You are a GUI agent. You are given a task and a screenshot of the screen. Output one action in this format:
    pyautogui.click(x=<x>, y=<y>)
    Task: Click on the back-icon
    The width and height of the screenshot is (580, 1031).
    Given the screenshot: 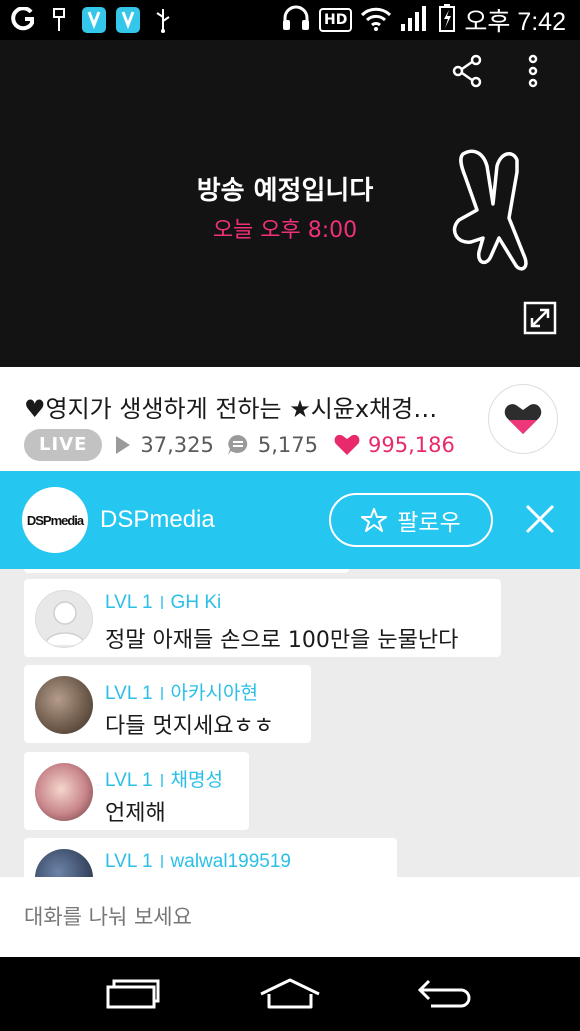 What is the action you would take?
    pyautogui.click(x=446, y=996)
    